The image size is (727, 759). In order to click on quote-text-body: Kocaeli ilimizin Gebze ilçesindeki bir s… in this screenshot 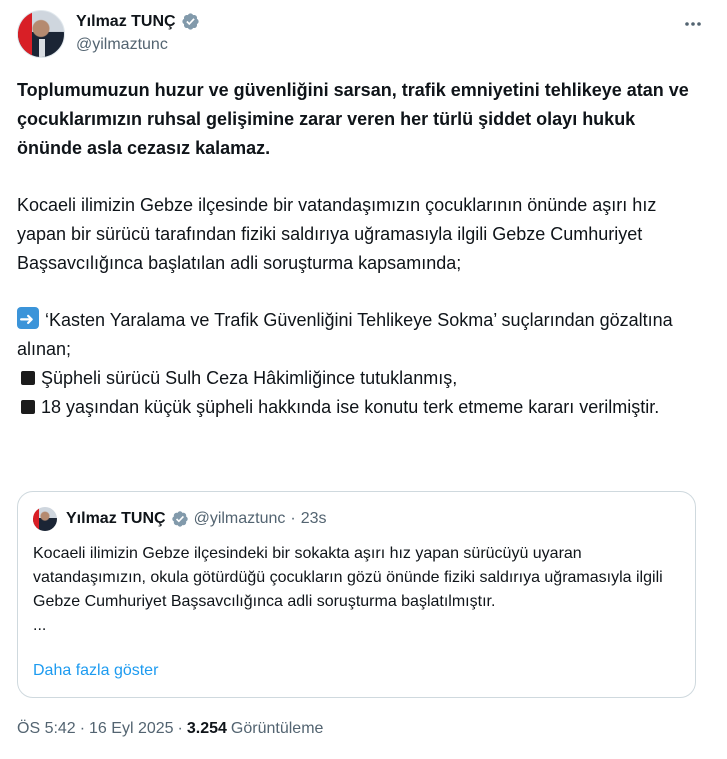, I will do `click(348, 577)`.